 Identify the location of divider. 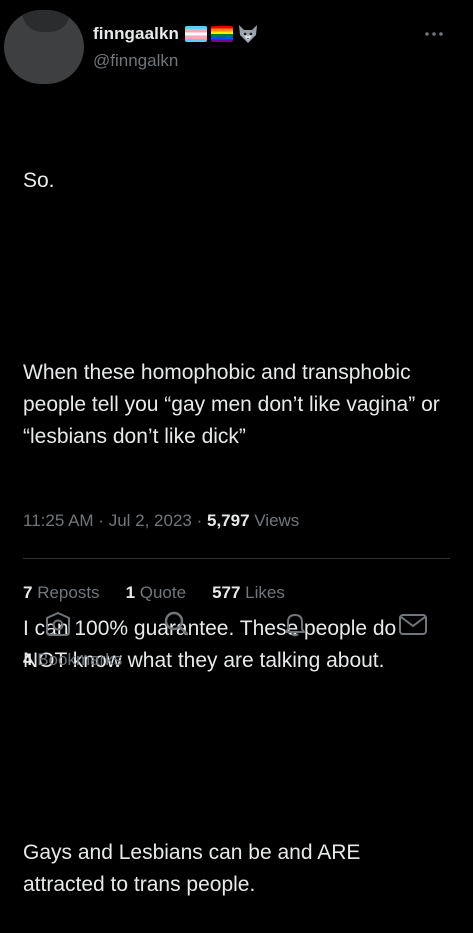
(236, 558).